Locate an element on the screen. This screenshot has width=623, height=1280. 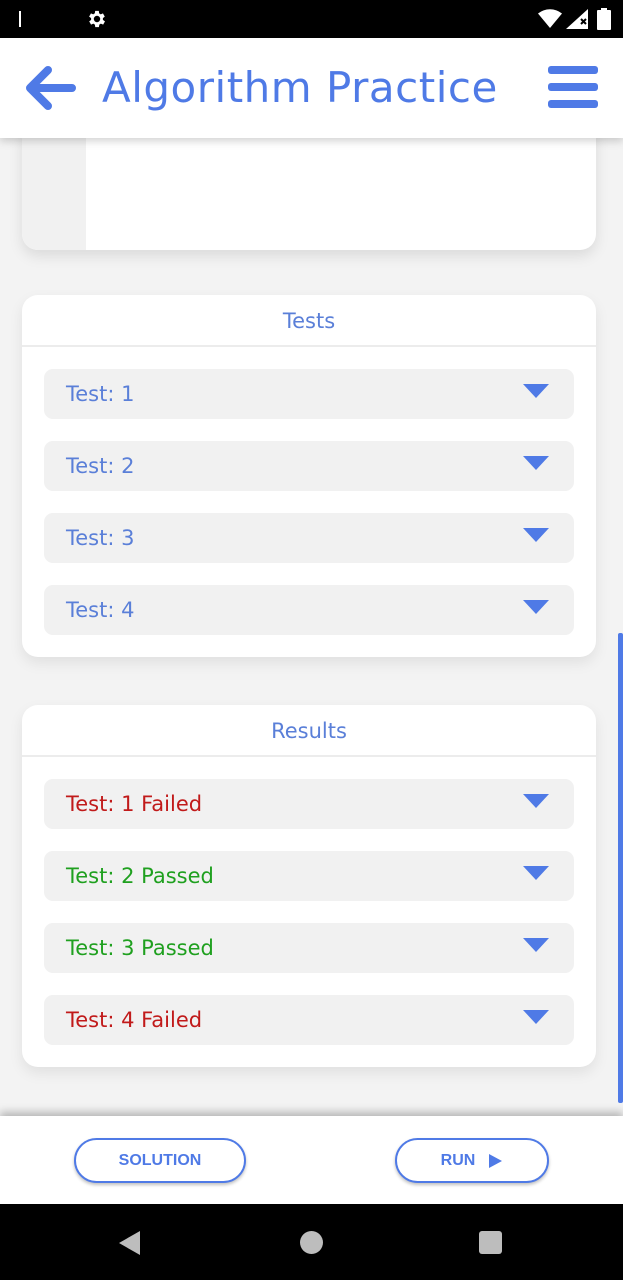
triangle-back-icon is located at coordinates (130, 1243).